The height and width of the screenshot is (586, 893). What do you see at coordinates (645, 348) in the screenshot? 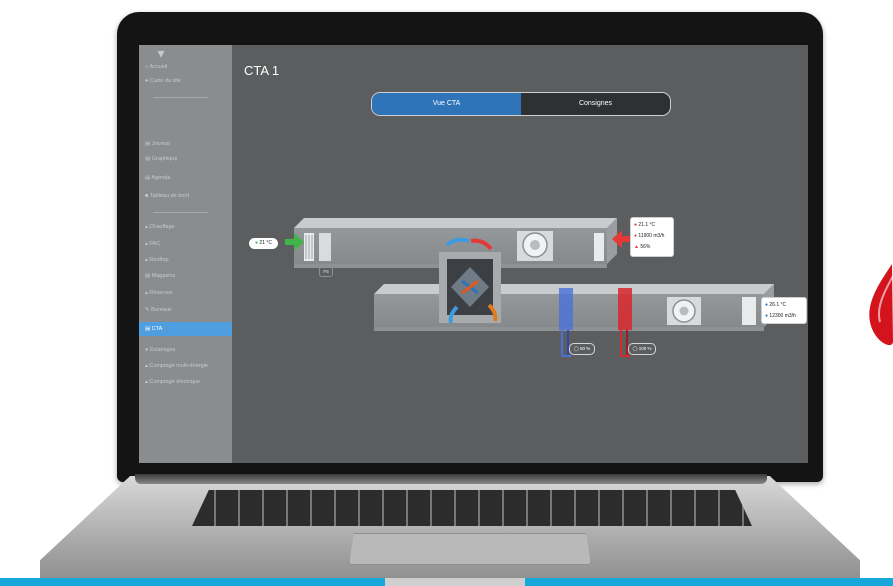
I see `hot-valve-value: 100 %` at bounding box center [645, 348].